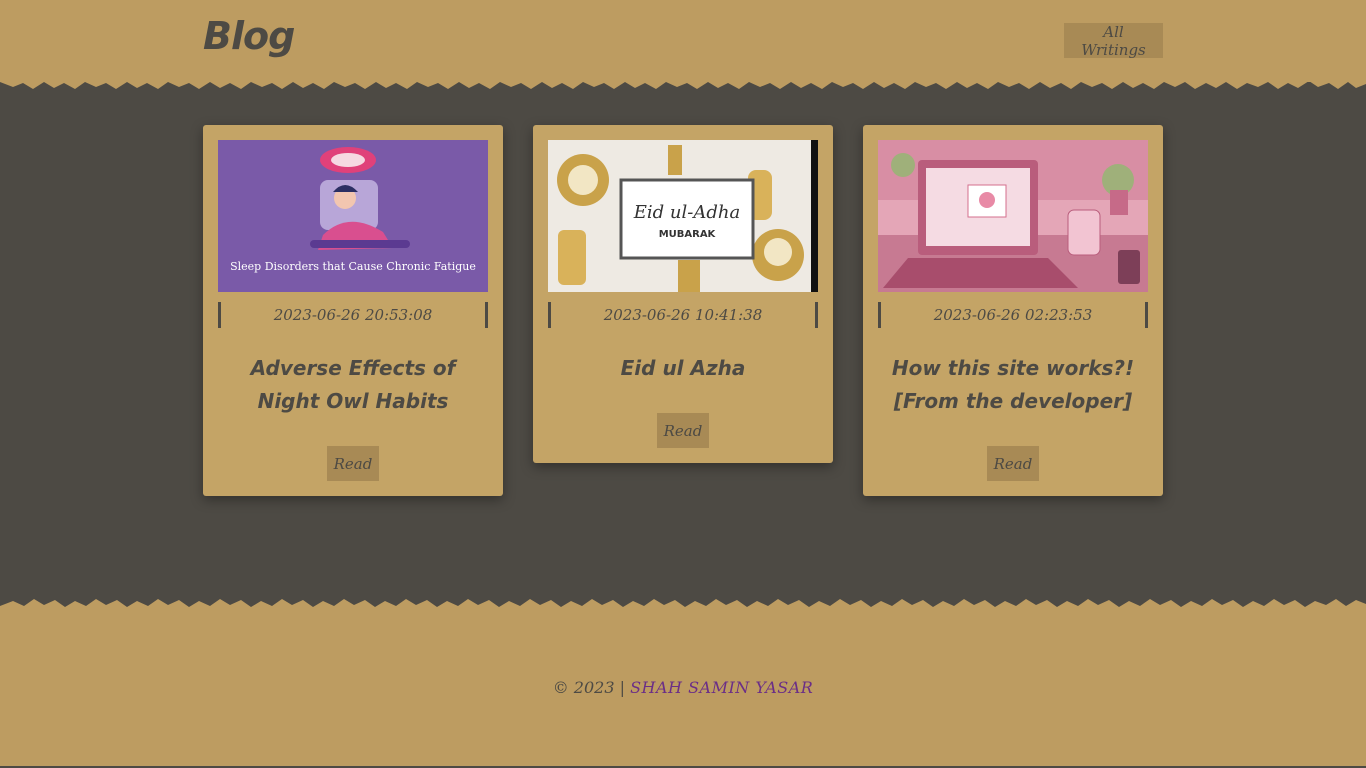 This screenshot has height=768, width=1366. What do you see at coordinates (1013, 315) in the screenshot?
I see `post-date: 2023-06-26 02:23:53` at bounding box center [1013, 315].